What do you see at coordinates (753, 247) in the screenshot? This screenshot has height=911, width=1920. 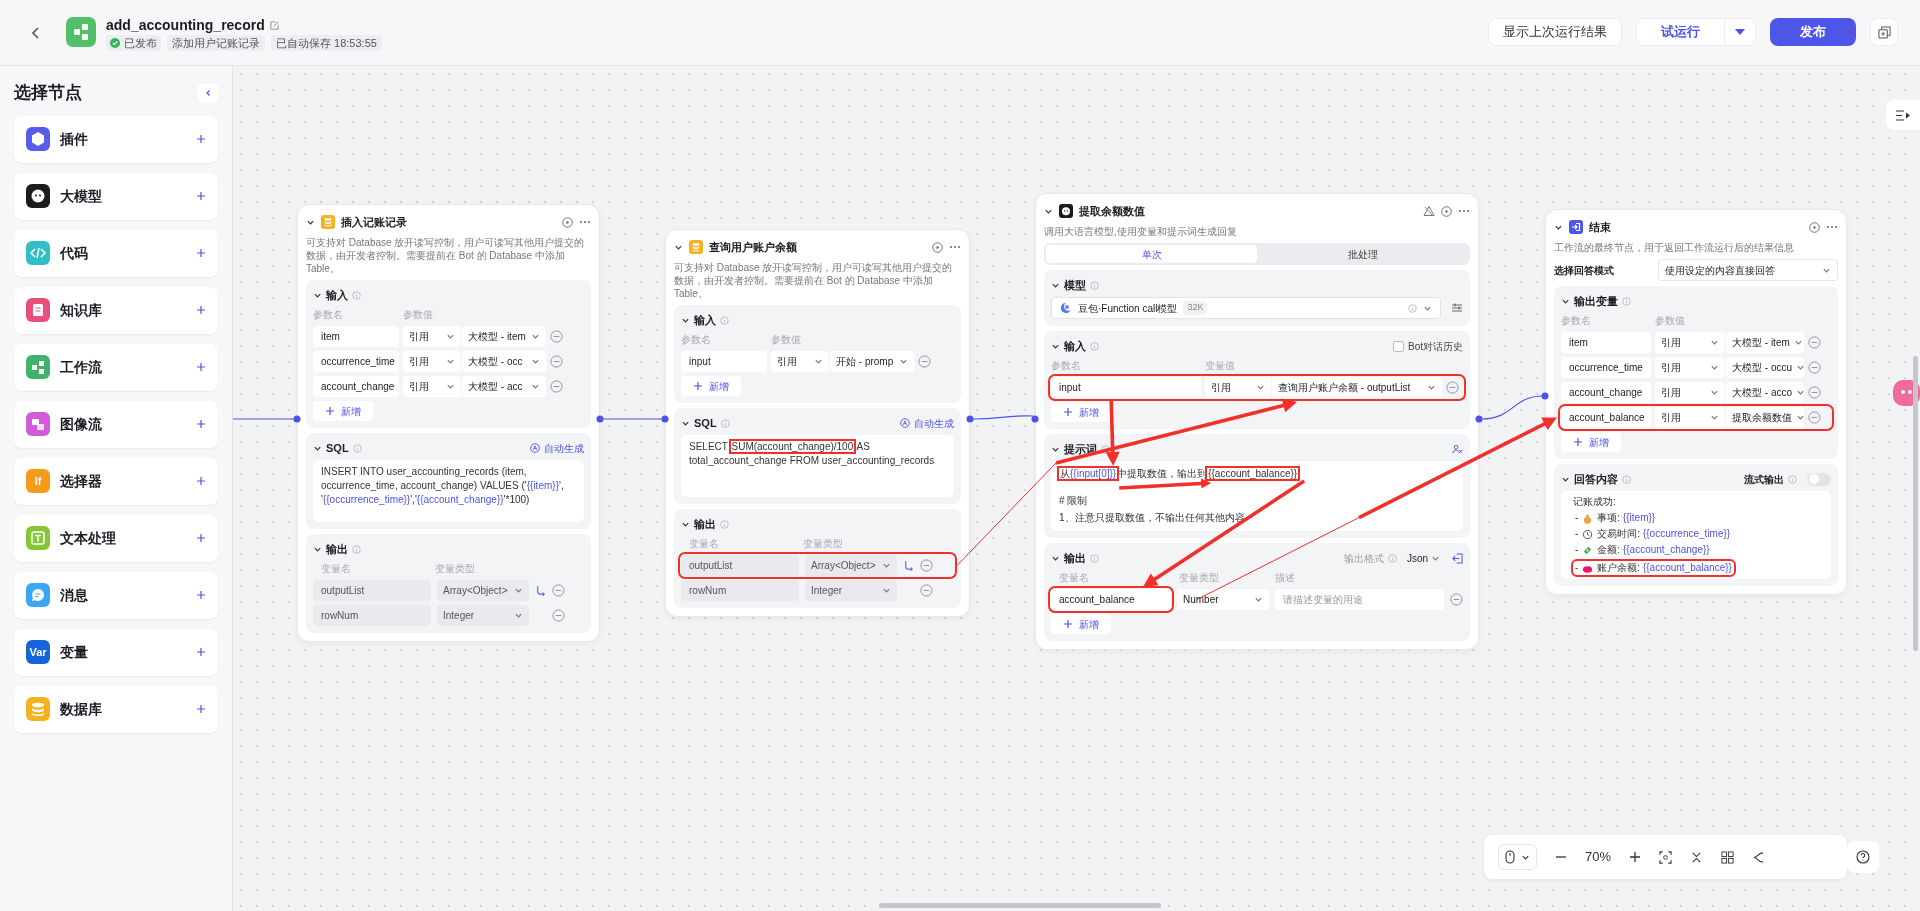 I see `node-title: 查询用户账户余额` at bounding box center [753, 247].